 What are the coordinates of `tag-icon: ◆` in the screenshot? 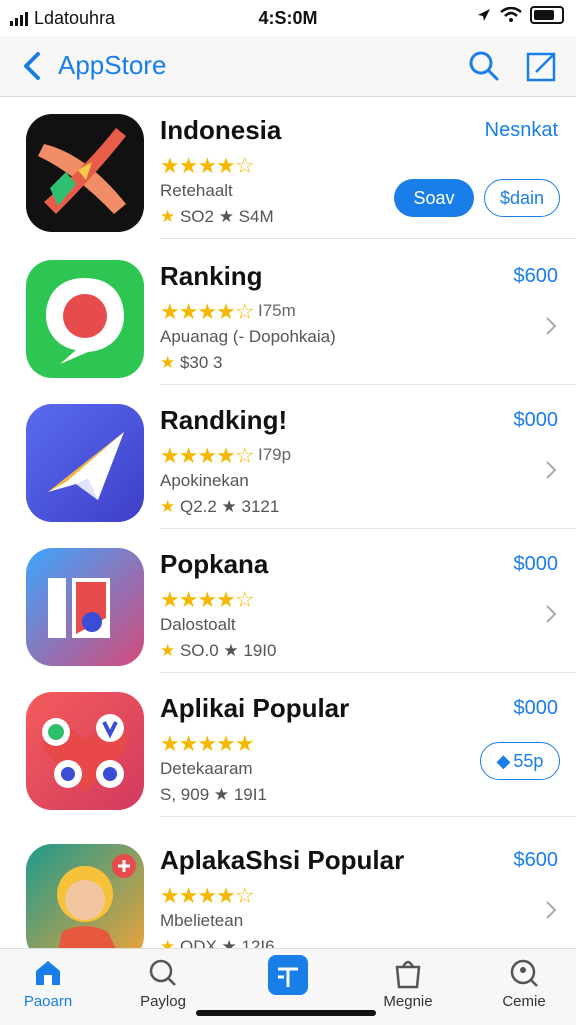 It's located at (503, 760).